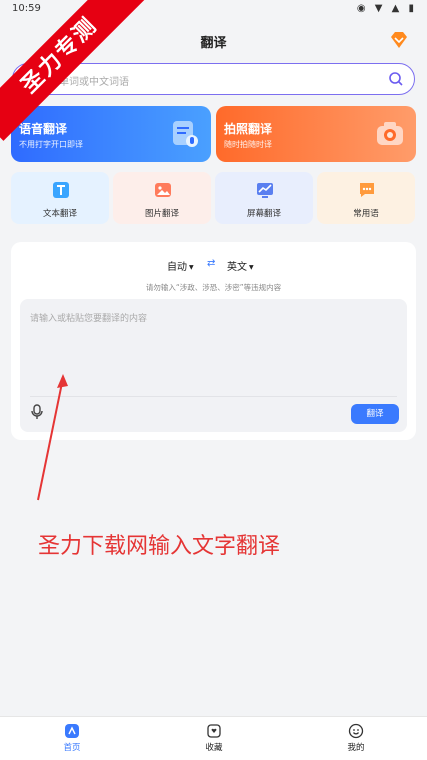 Image resolution: width=427 pixels, height=760 pixels. Describe the element at coordinates (213, 9) in the screenshot. I see `status-bar: 10:59 ◉ ▼ ▲ ▮` at that location.